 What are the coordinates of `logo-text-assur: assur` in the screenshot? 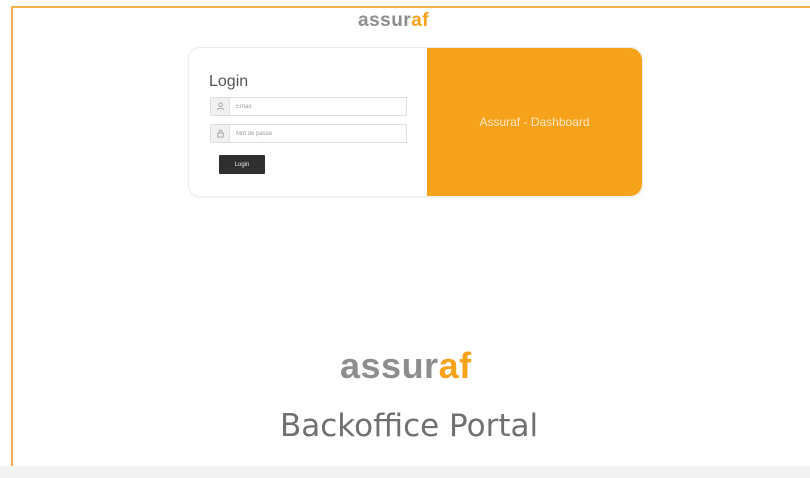 It's located at (385, 20).